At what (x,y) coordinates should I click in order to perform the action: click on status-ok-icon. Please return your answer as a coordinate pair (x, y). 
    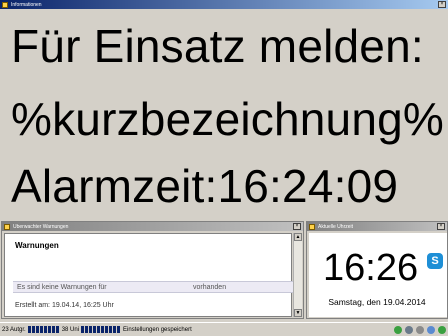
    Looking at the image, I should click on (398, 329).